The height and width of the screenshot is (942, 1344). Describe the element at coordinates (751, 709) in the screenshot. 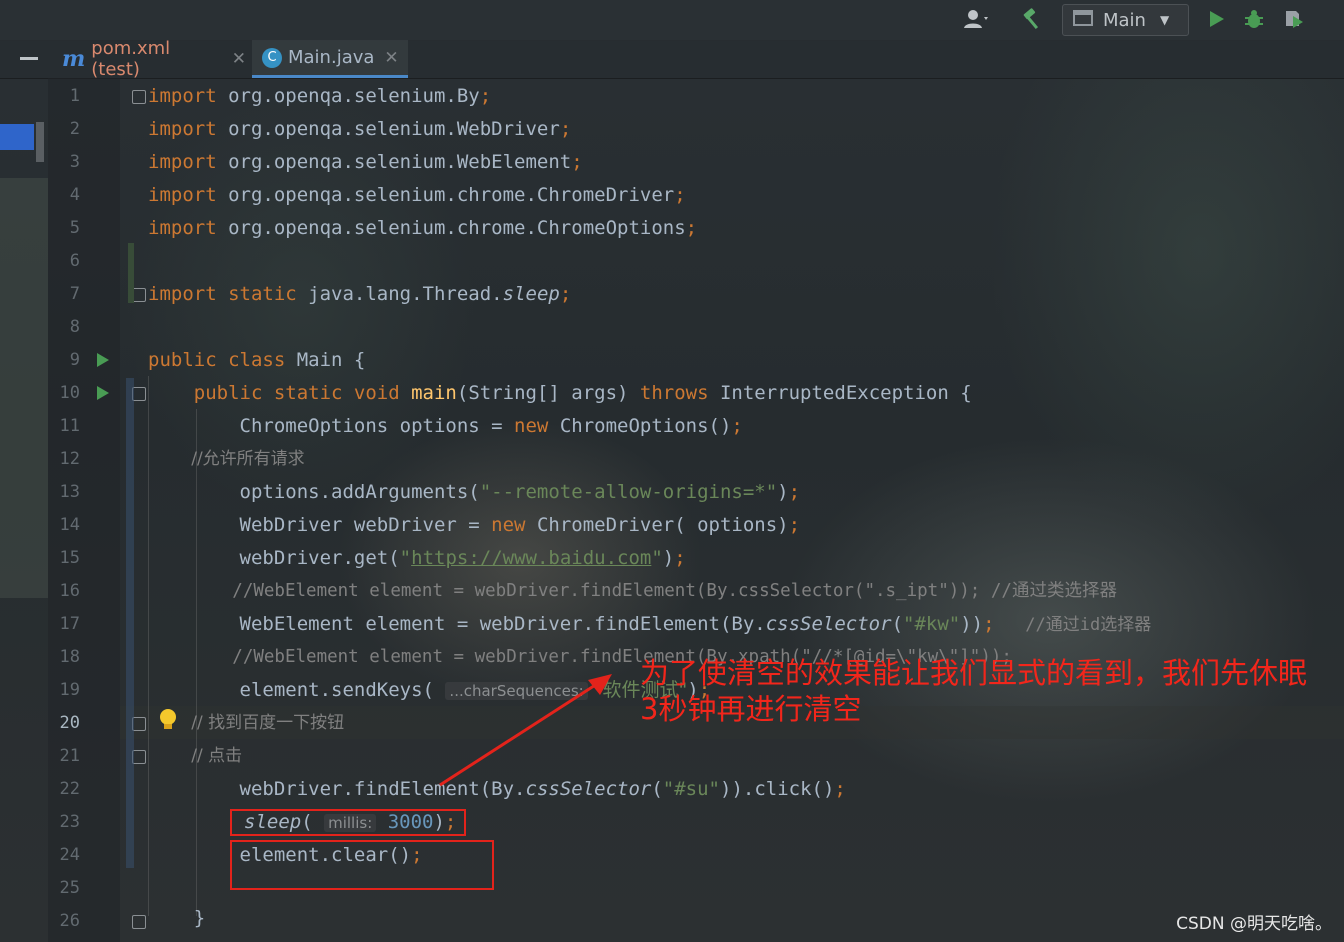

I see `annotation-line: 3秒钟再进行清空` at that location.